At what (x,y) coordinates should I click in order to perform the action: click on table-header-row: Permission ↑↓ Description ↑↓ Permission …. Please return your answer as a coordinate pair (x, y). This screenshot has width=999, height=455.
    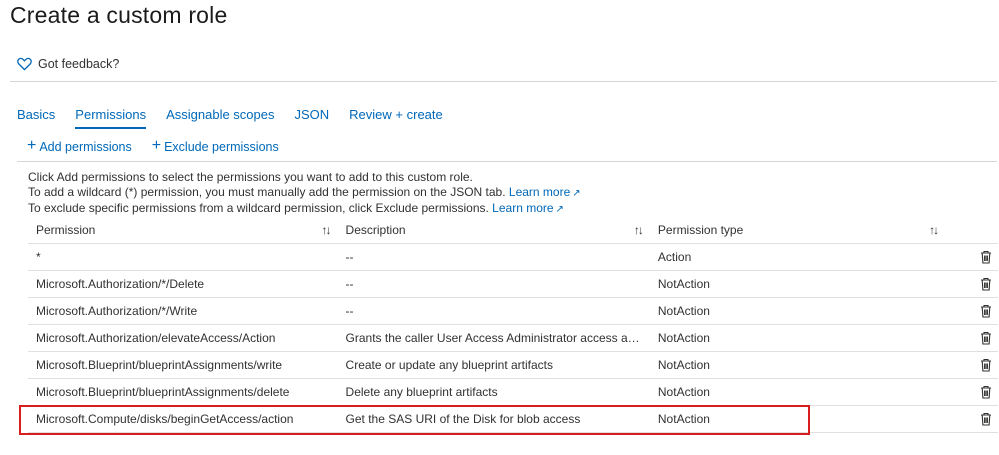
    Looking at the image, I should click on (513, 230).